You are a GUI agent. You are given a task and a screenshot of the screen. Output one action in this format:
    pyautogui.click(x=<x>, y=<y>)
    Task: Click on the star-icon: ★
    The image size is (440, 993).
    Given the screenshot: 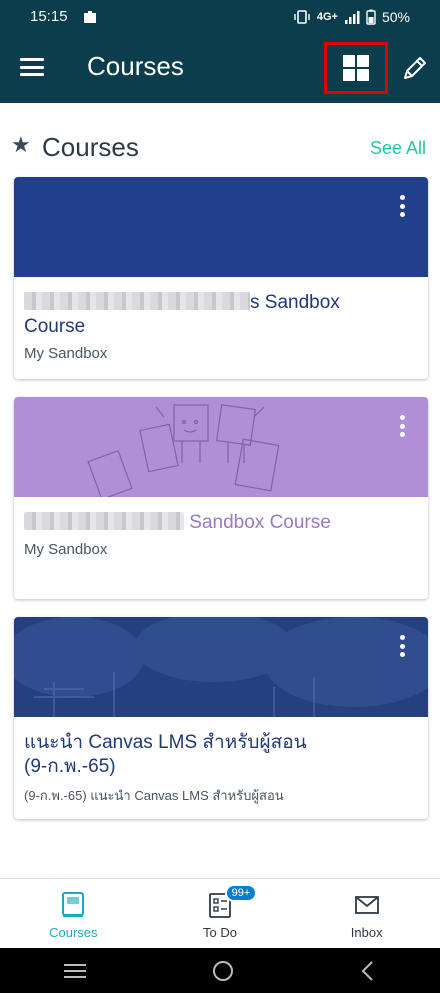 What is the action you would take?
    pyautogui.click(x=21, y=144)
    